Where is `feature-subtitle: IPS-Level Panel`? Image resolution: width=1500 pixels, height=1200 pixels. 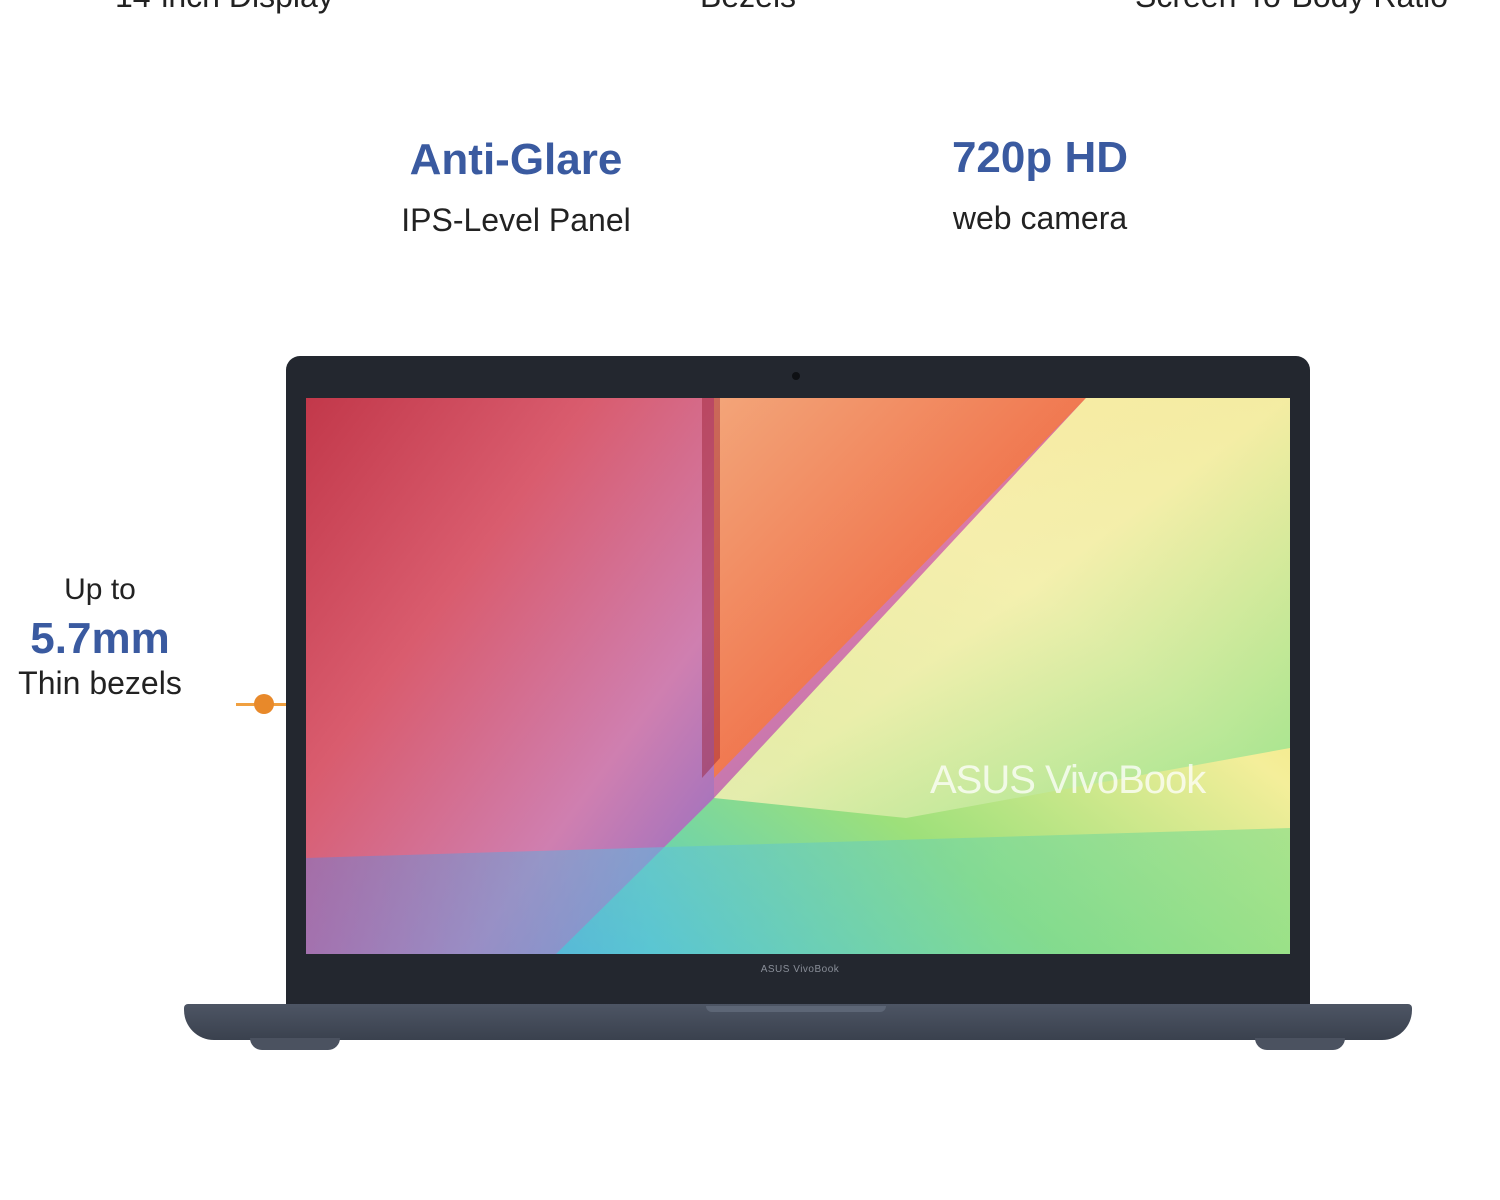
feature-subtitle: IPS-Level Panel is located at coordinates (516, 220).